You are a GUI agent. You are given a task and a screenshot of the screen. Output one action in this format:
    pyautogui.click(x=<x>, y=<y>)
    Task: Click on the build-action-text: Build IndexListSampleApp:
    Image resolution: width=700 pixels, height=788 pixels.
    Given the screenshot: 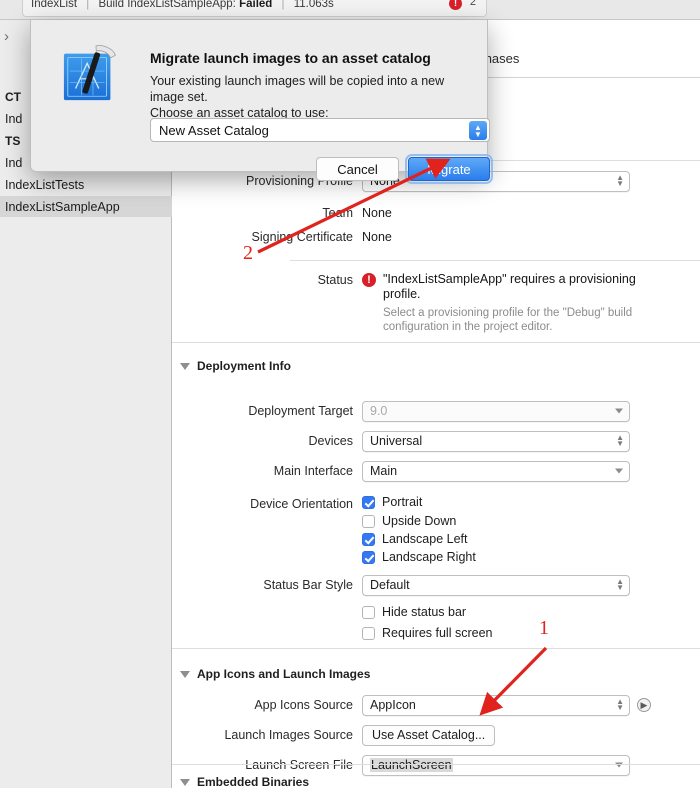 What is the action you would take?
    pyautogui.click(x=167, y=5)
    